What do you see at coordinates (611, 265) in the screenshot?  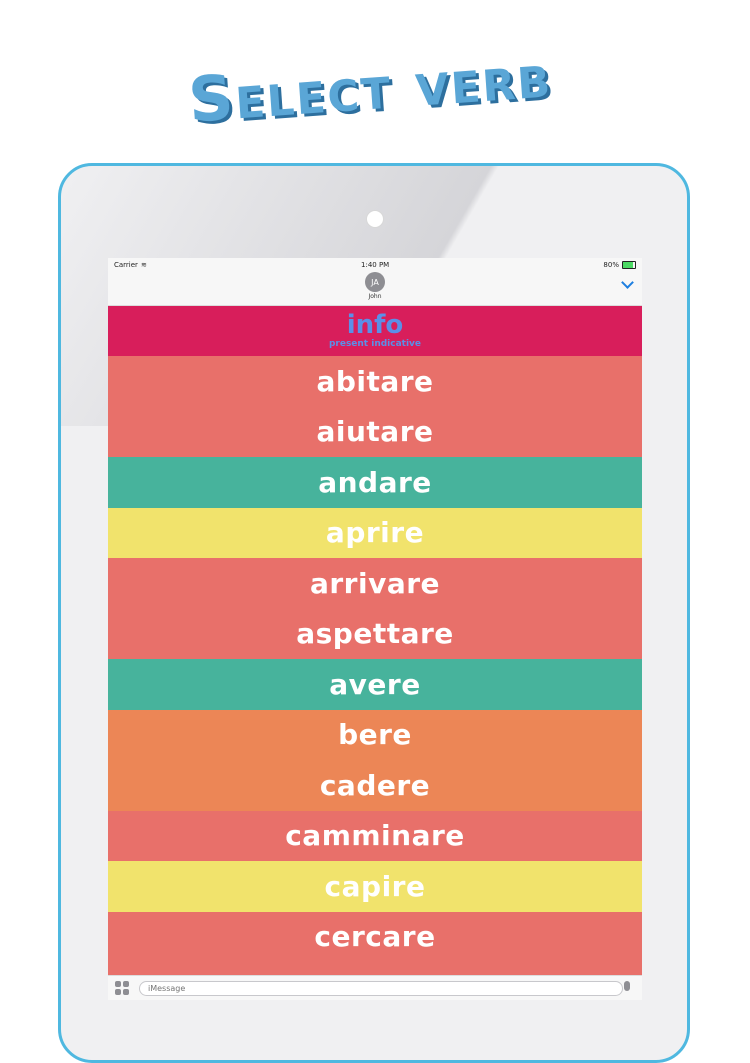 I see `battery-percent: 80%` at bounding box center [611, 265].